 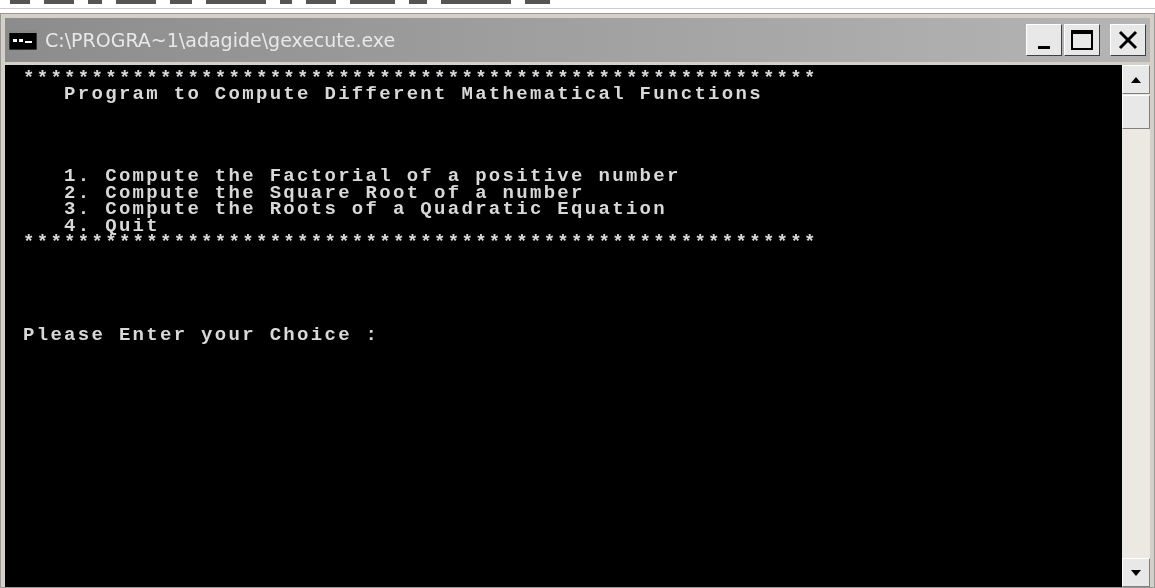 What do you see at coordinates (572, 209) in the screenshot?
I see `menu-option: 3. Compute the Roots of a Quadratic Equation` at bounding box center [572, 209].